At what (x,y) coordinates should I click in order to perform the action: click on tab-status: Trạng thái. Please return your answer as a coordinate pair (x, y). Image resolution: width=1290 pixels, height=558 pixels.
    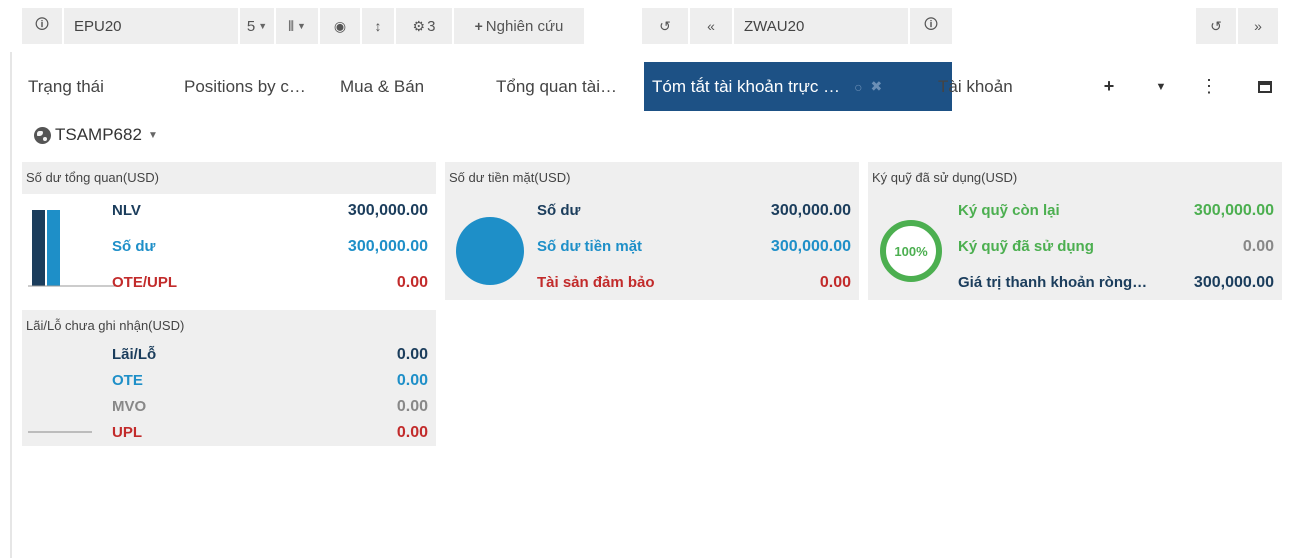
    Looking at the image, I should click on (66, 86).